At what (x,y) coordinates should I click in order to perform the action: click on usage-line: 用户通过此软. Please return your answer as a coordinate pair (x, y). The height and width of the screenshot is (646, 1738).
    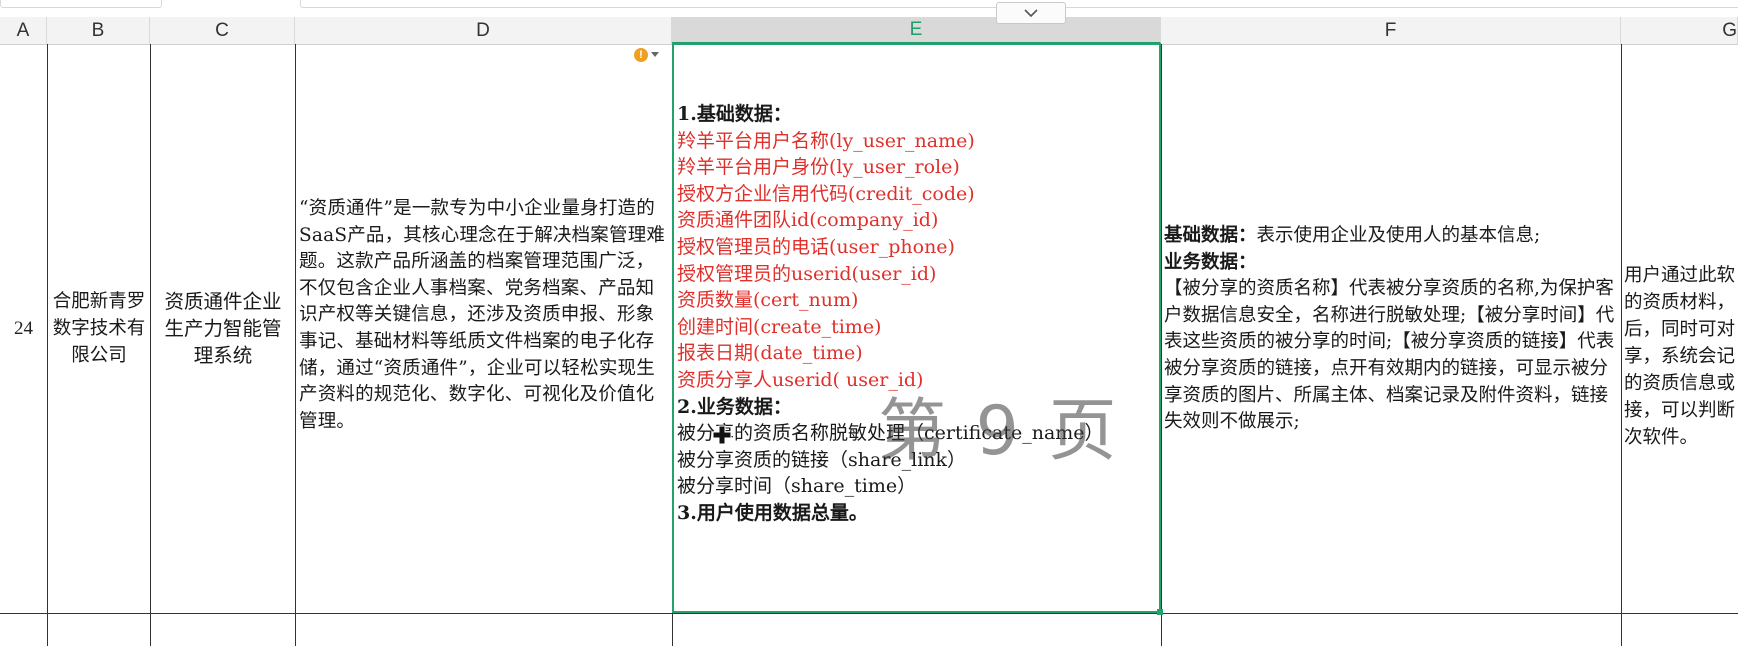
    Looking at the image, I should click on (1680, 275).